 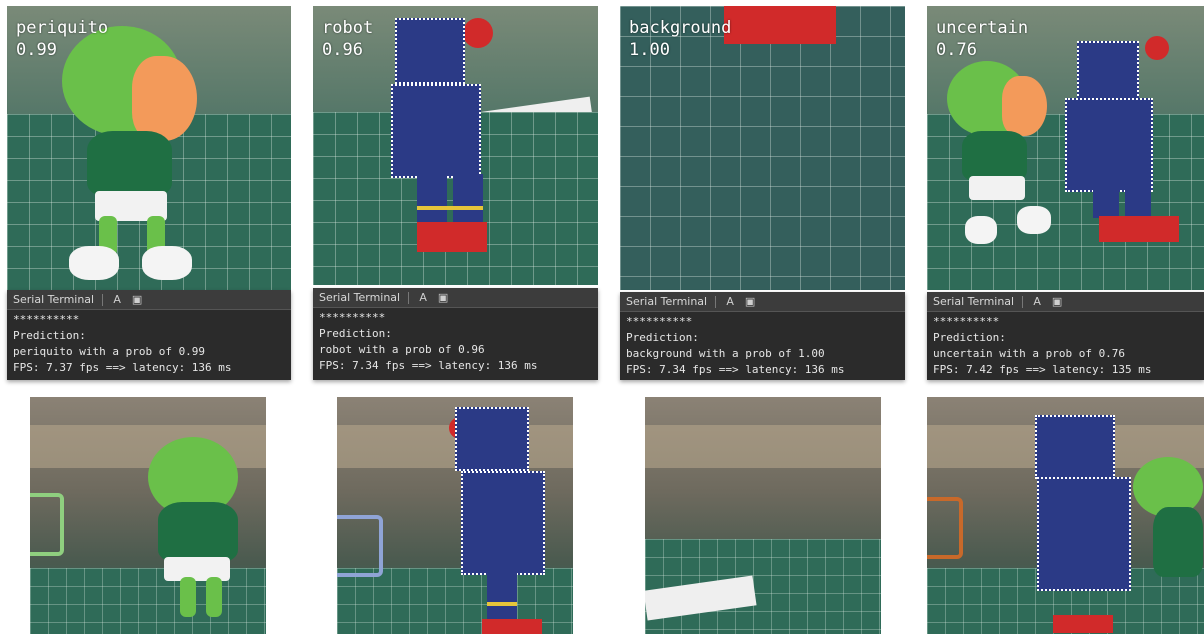 I want to click on background-shelf, so click(x=763, y=447).